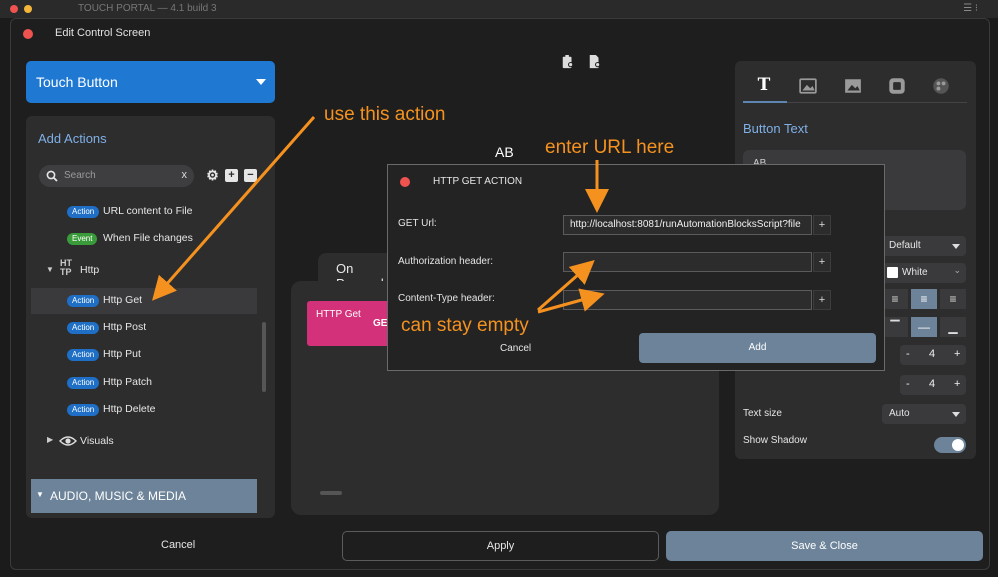 This screenshot has height=577, width=998. I want to click on annotation-enter-url-here: enter URL here, so click(610, 147).